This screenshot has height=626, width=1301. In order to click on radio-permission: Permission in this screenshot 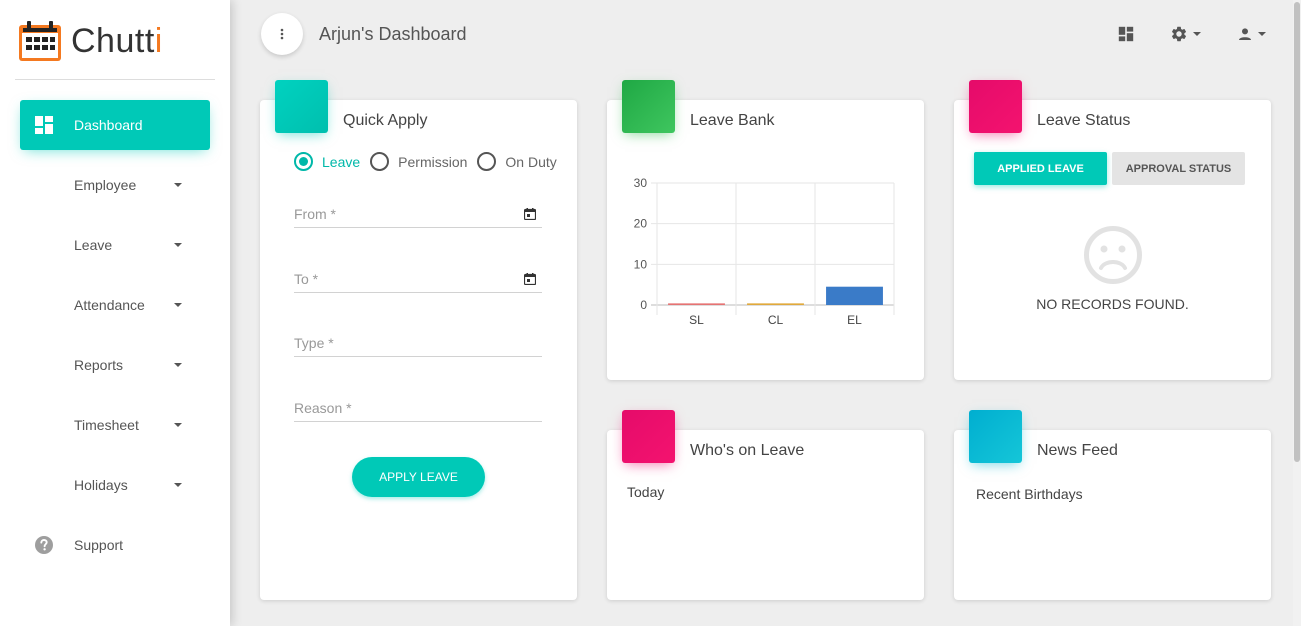, I will do `click(418, 161)`.